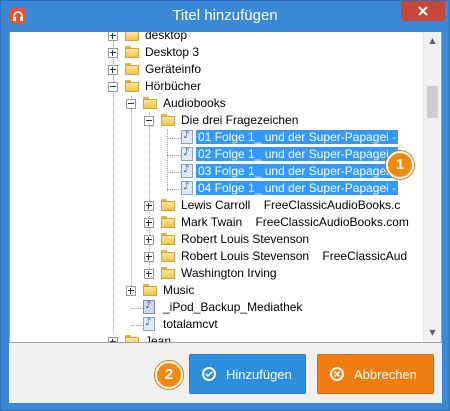  Describe the element at coordinates (337, 374) in the screenshot. I see `x-circle-icon` at that location.